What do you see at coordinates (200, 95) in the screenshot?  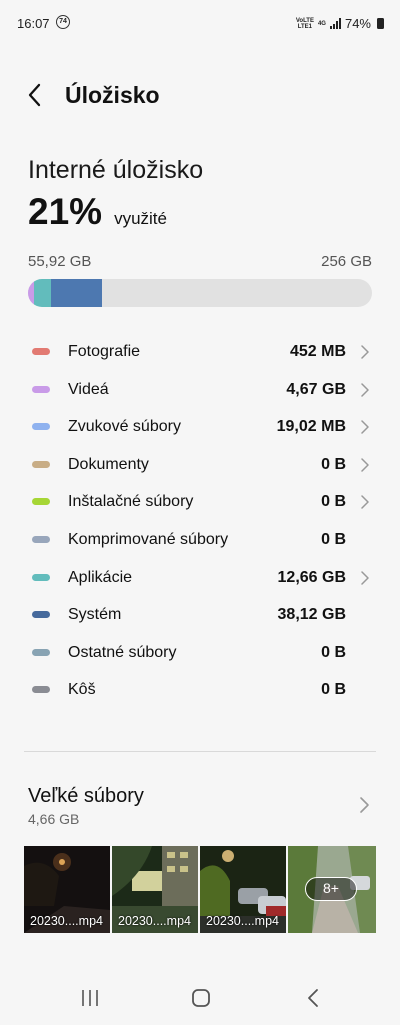 I see `app-header: Úložisko` at bounding box center [200, 95].